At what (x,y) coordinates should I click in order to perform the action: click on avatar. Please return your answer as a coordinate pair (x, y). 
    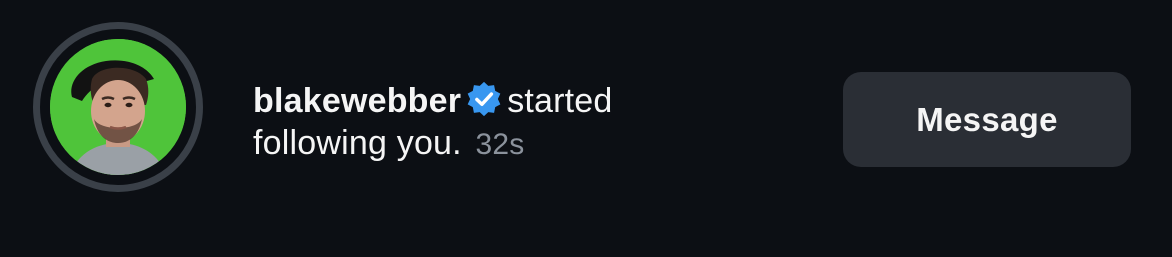
    Looking at the image, I should click on (118, 107).